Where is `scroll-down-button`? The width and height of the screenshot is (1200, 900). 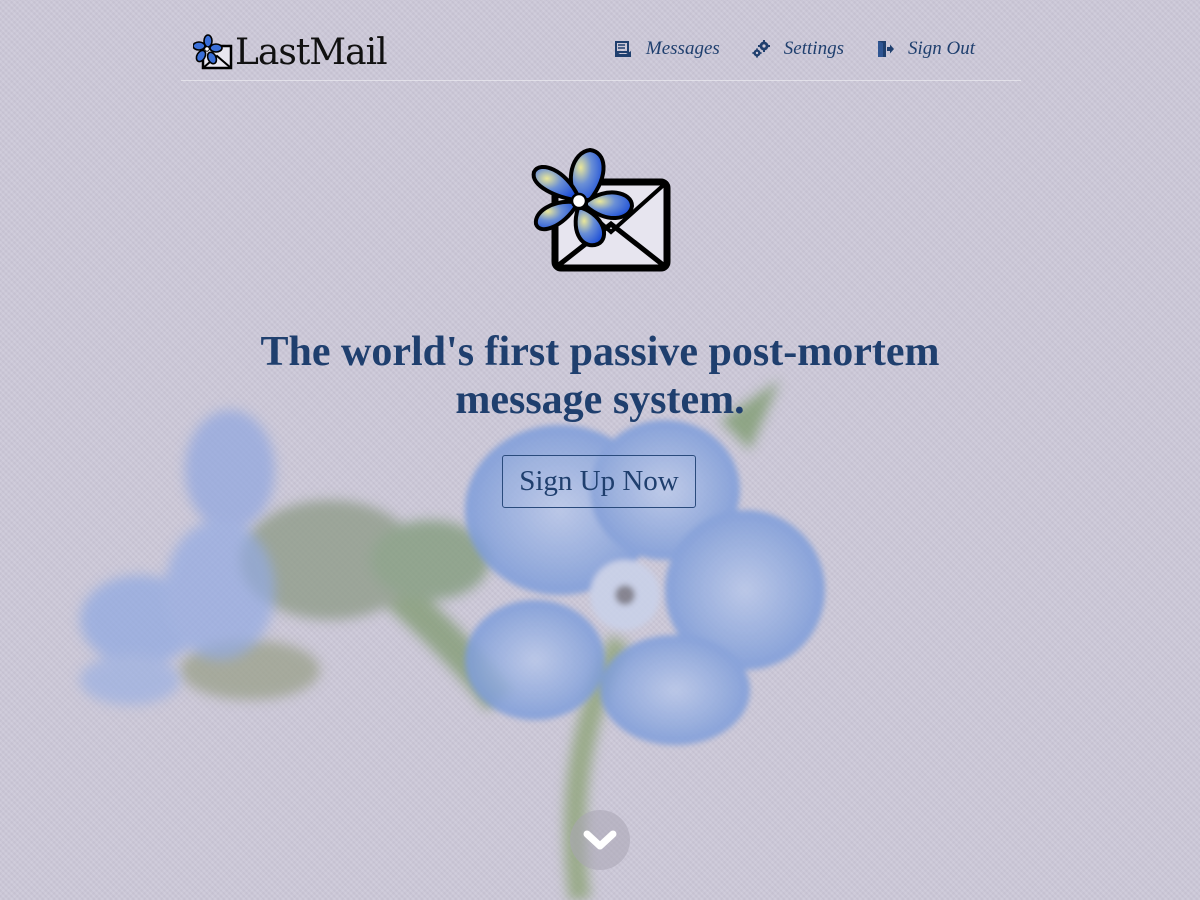
scroll-down-button is located at coordinates (600, 840).